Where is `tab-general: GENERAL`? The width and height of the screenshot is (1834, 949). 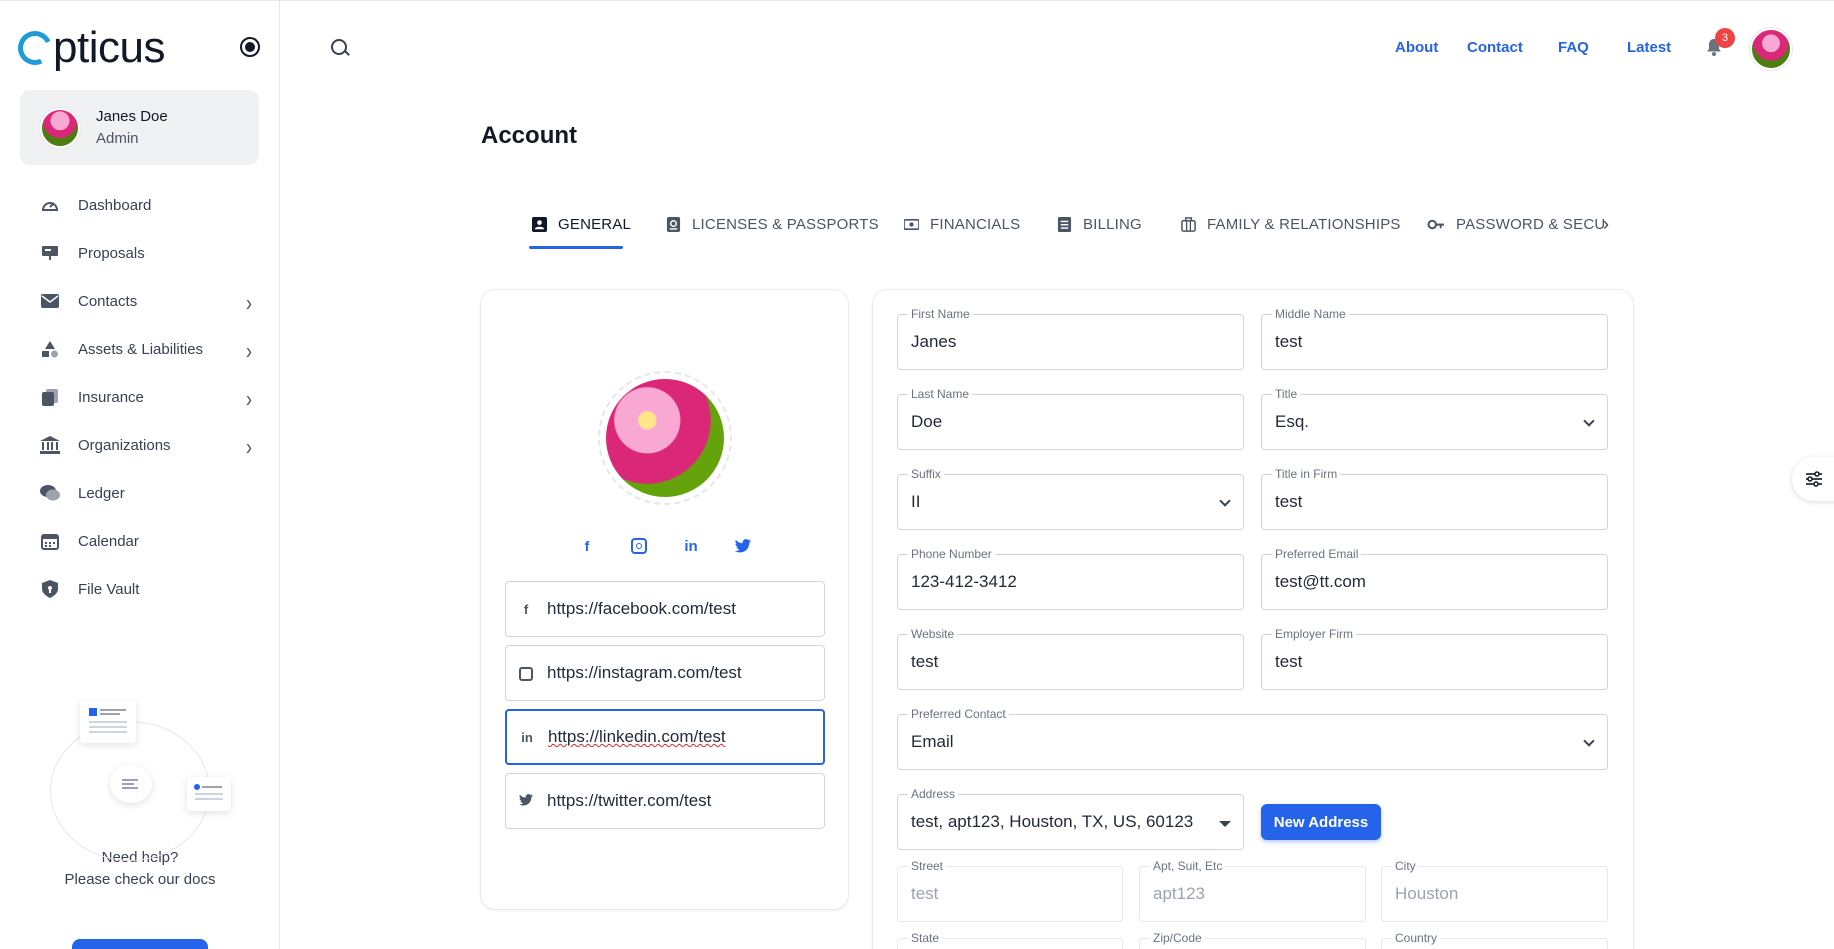
tab-general: GENERAL is located at coordinates (581, 224).